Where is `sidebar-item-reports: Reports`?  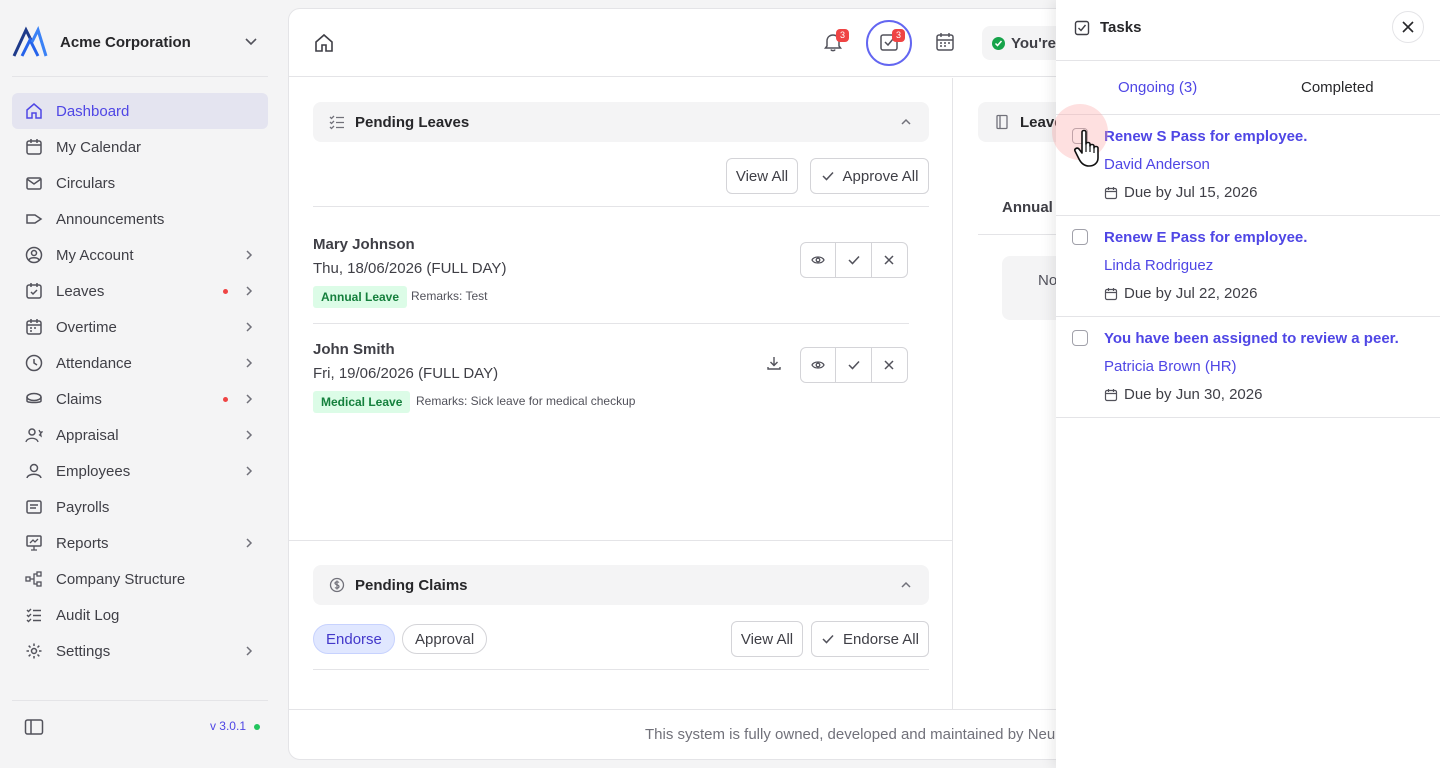
sidebar-item-reports: Reports is located at coordinates (140, 543).